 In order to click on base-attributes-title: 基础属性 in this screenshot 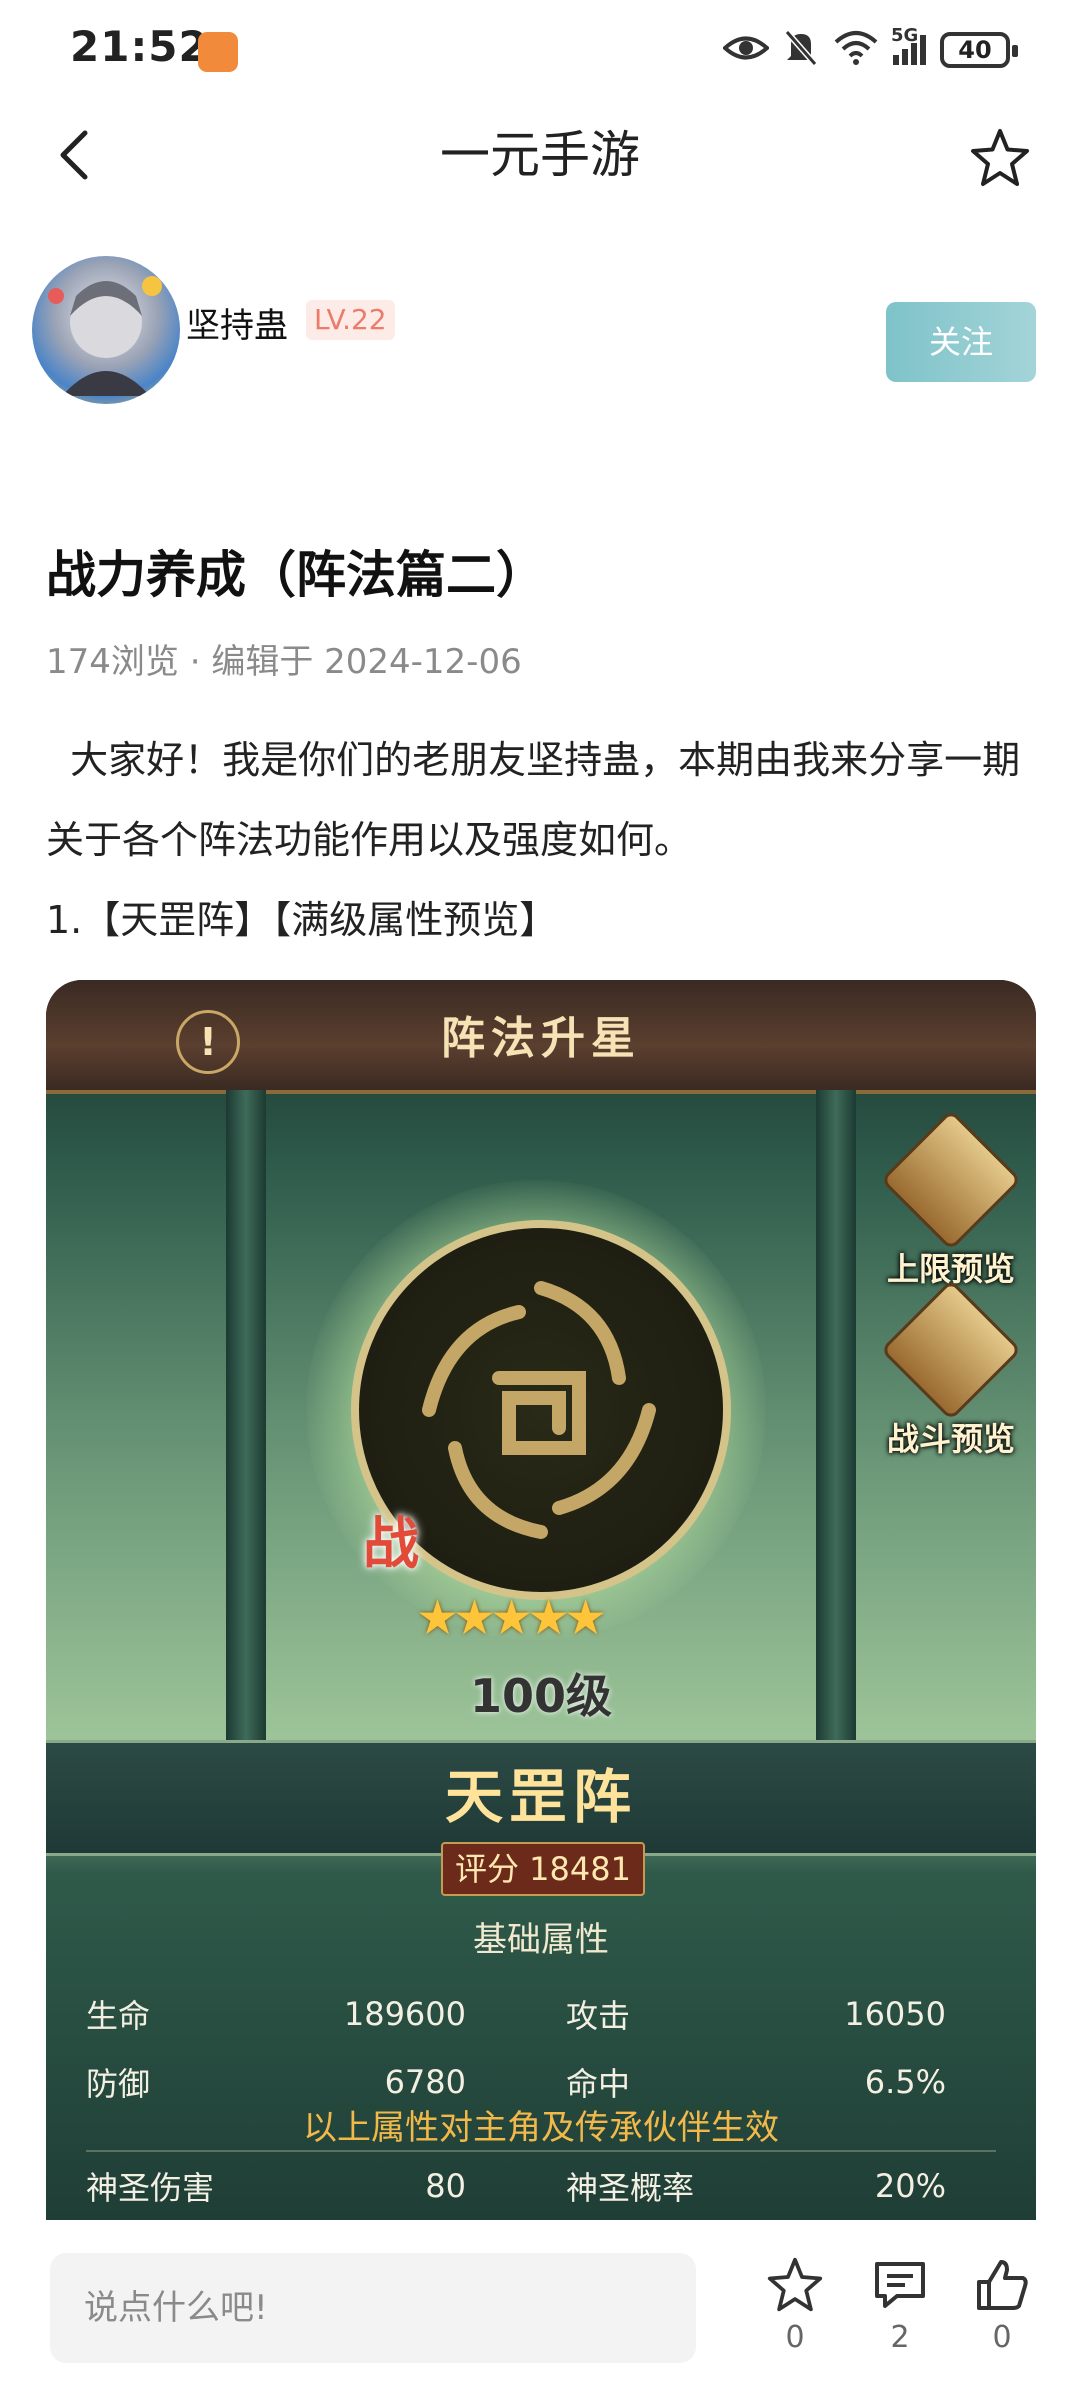, I will do `click(541, 1940)`.